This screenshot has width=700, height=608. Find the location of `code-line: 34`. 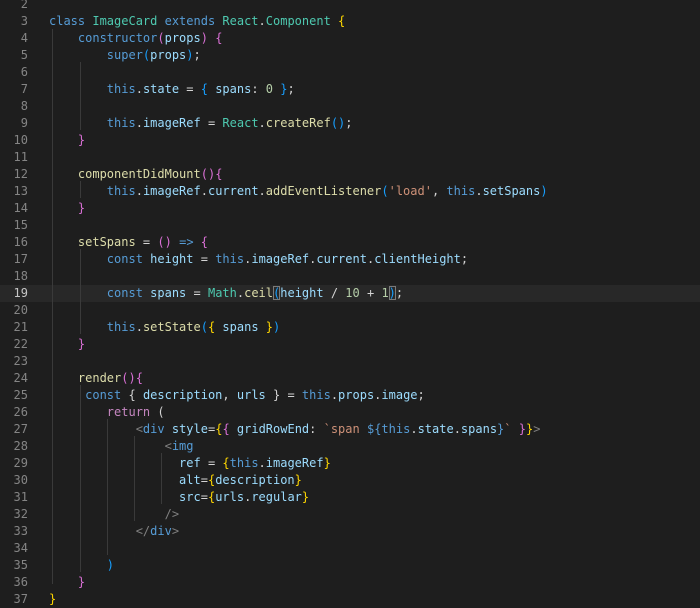

code-line: 34 is located at coordinates (350, 548).